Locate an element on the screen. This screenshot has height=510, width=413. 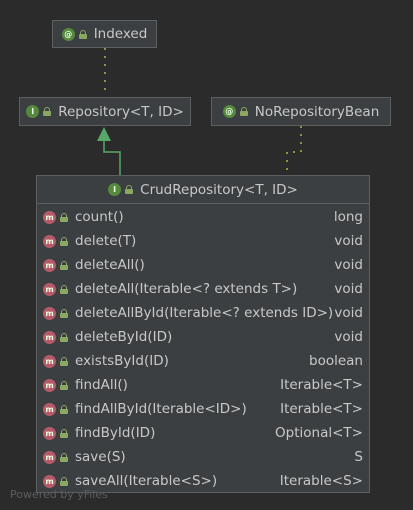
node-indexed: @ Indexed is located at coordinates (104, 34).